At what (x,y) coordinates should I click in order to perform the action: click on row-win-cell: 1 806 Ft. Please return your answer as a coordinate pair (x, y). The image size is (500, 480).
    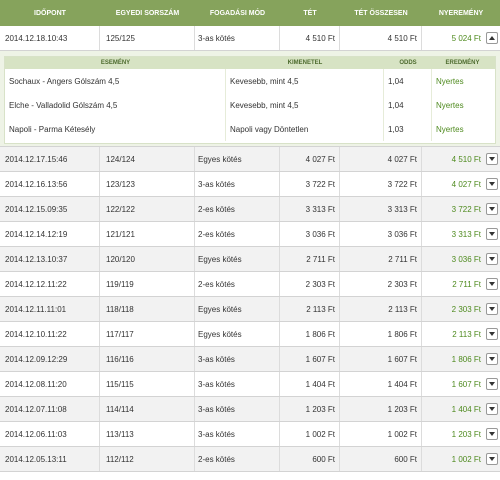
    Looking at the image, I should click on (461, 359).